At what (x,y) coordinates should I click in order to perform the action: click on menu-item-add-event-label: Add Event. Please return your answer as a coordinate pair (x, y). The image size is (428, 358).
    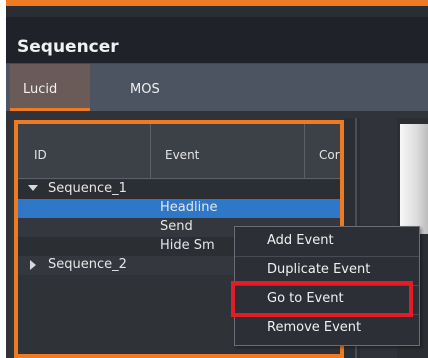
    Looking at the image, I should click on (300, 240).